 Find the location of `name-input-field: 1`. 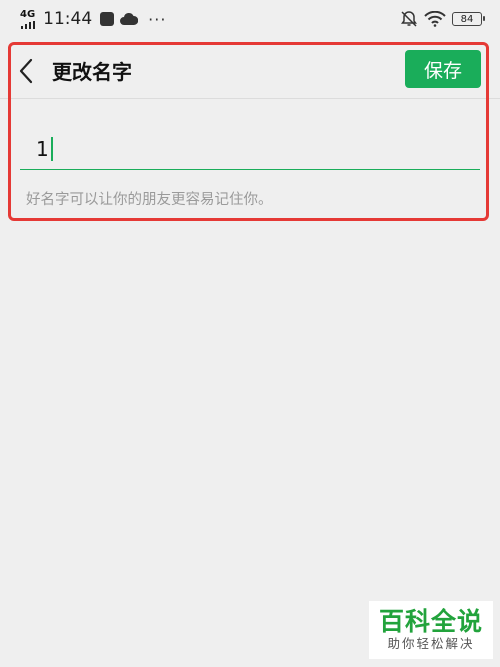

name-input-field: 1 is located at coordinates (250, 149).